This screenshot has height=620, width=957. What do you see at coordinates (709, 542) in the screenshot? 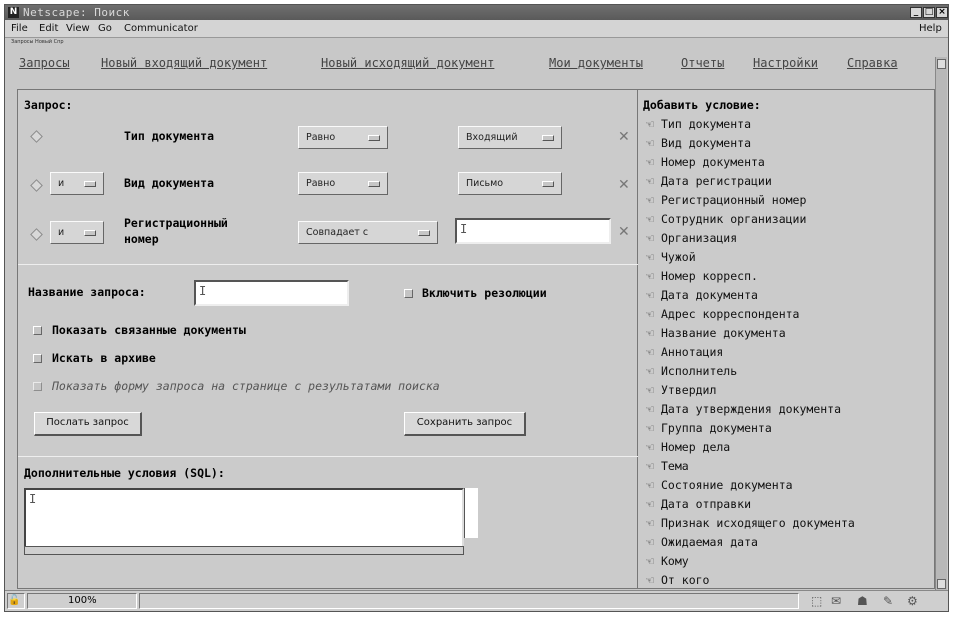
I see `add-condition-item-label: Ожидаемая дата` at bounding box center [709, 542].